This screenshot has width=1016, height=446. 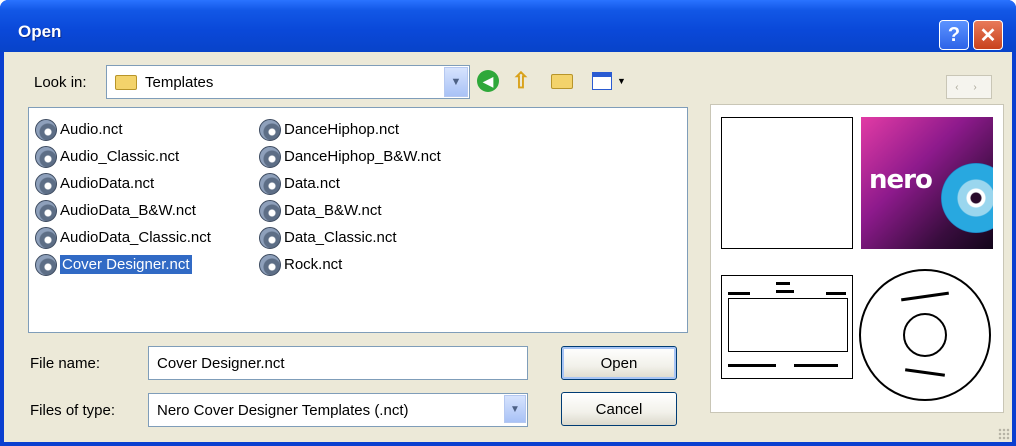 What do you see at coordinates (91, 129) in the screenshot?
I see `file-name: Audio.nct` at bounding box center [91, 129].